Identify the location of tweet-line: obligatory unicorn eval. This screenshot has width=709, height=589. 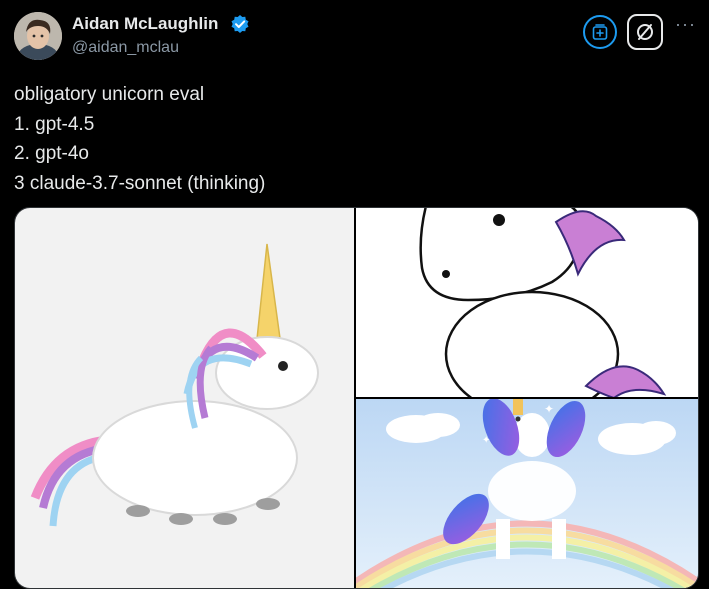
(109, 94).